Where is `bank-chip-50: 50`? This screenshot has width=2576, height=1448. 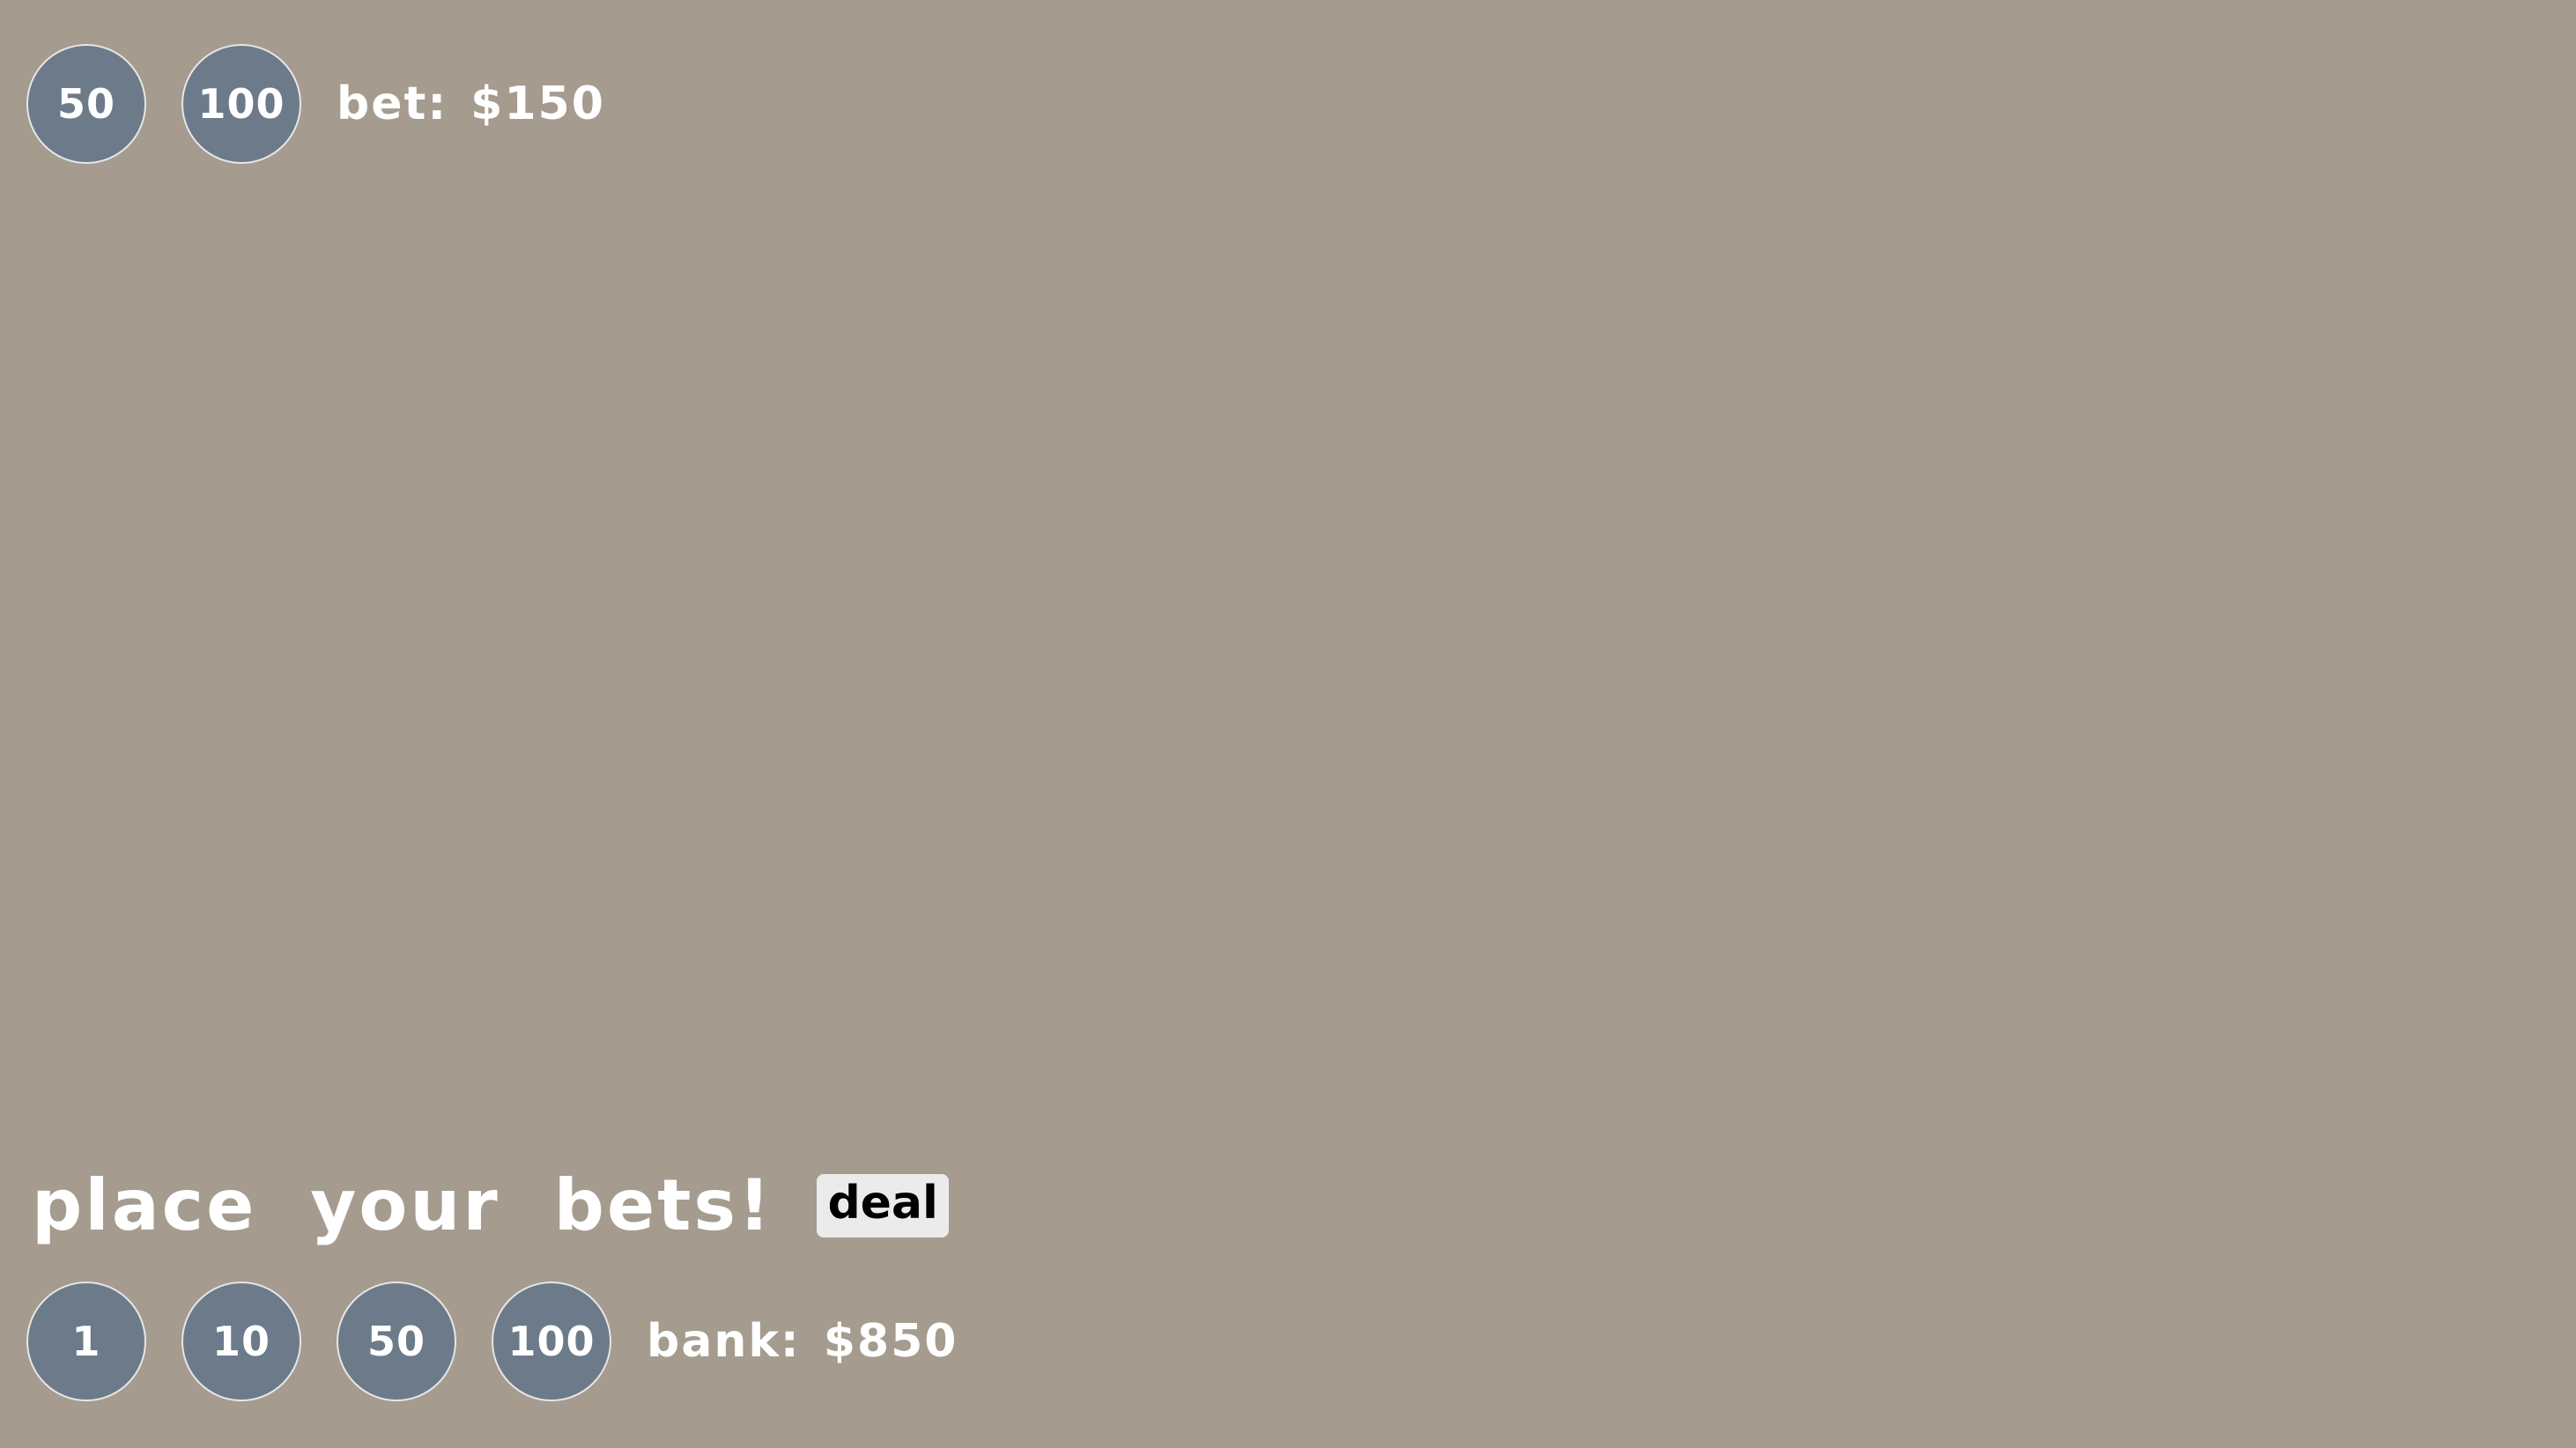
bank-chip-50: 50 is located at coordinates (396, 1341).